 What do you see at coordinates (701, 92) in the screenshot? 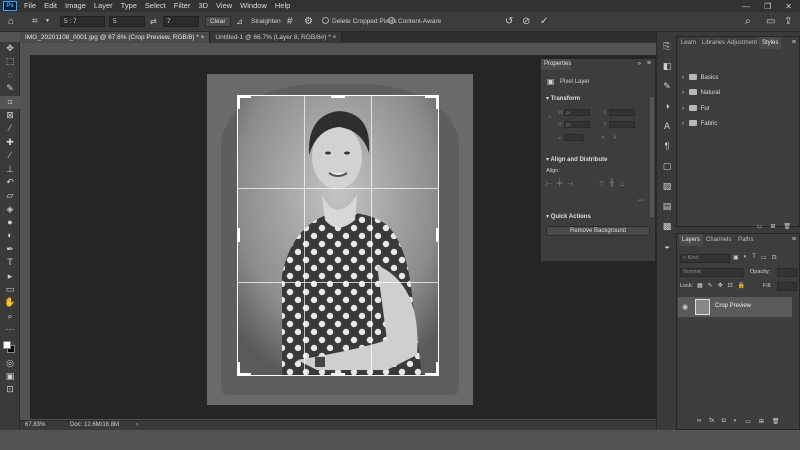
I see `style-folder-natural: › Natural` at bounding box center [701, 92].